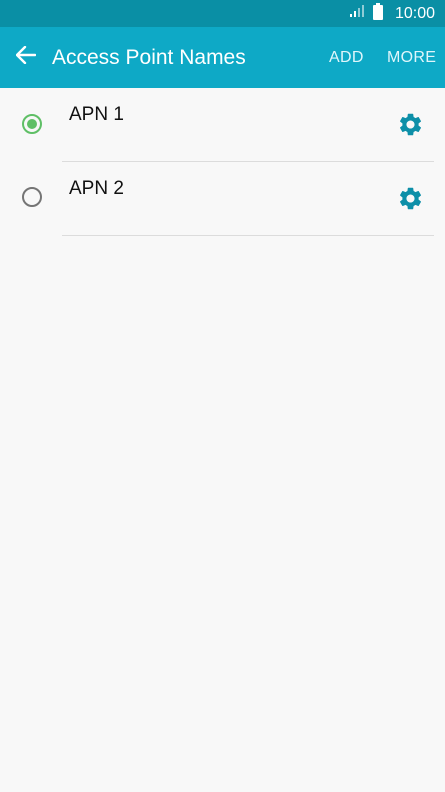 The width and height of the screenshot is (445, 792). I want to click on apn-list-item: APN 1, so click(222, 125).